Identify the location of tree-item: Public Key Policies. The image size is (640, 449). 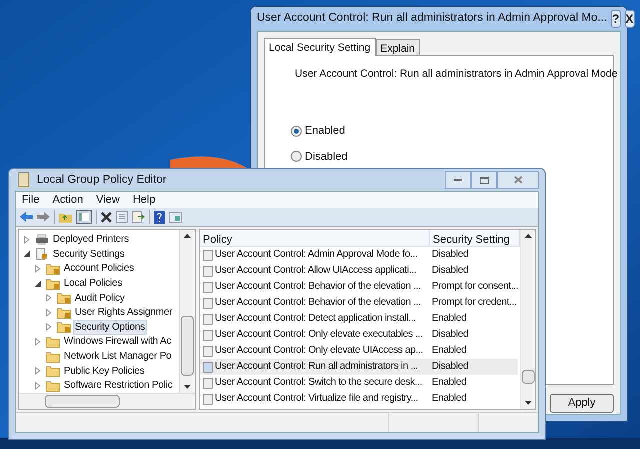
(104, 371).